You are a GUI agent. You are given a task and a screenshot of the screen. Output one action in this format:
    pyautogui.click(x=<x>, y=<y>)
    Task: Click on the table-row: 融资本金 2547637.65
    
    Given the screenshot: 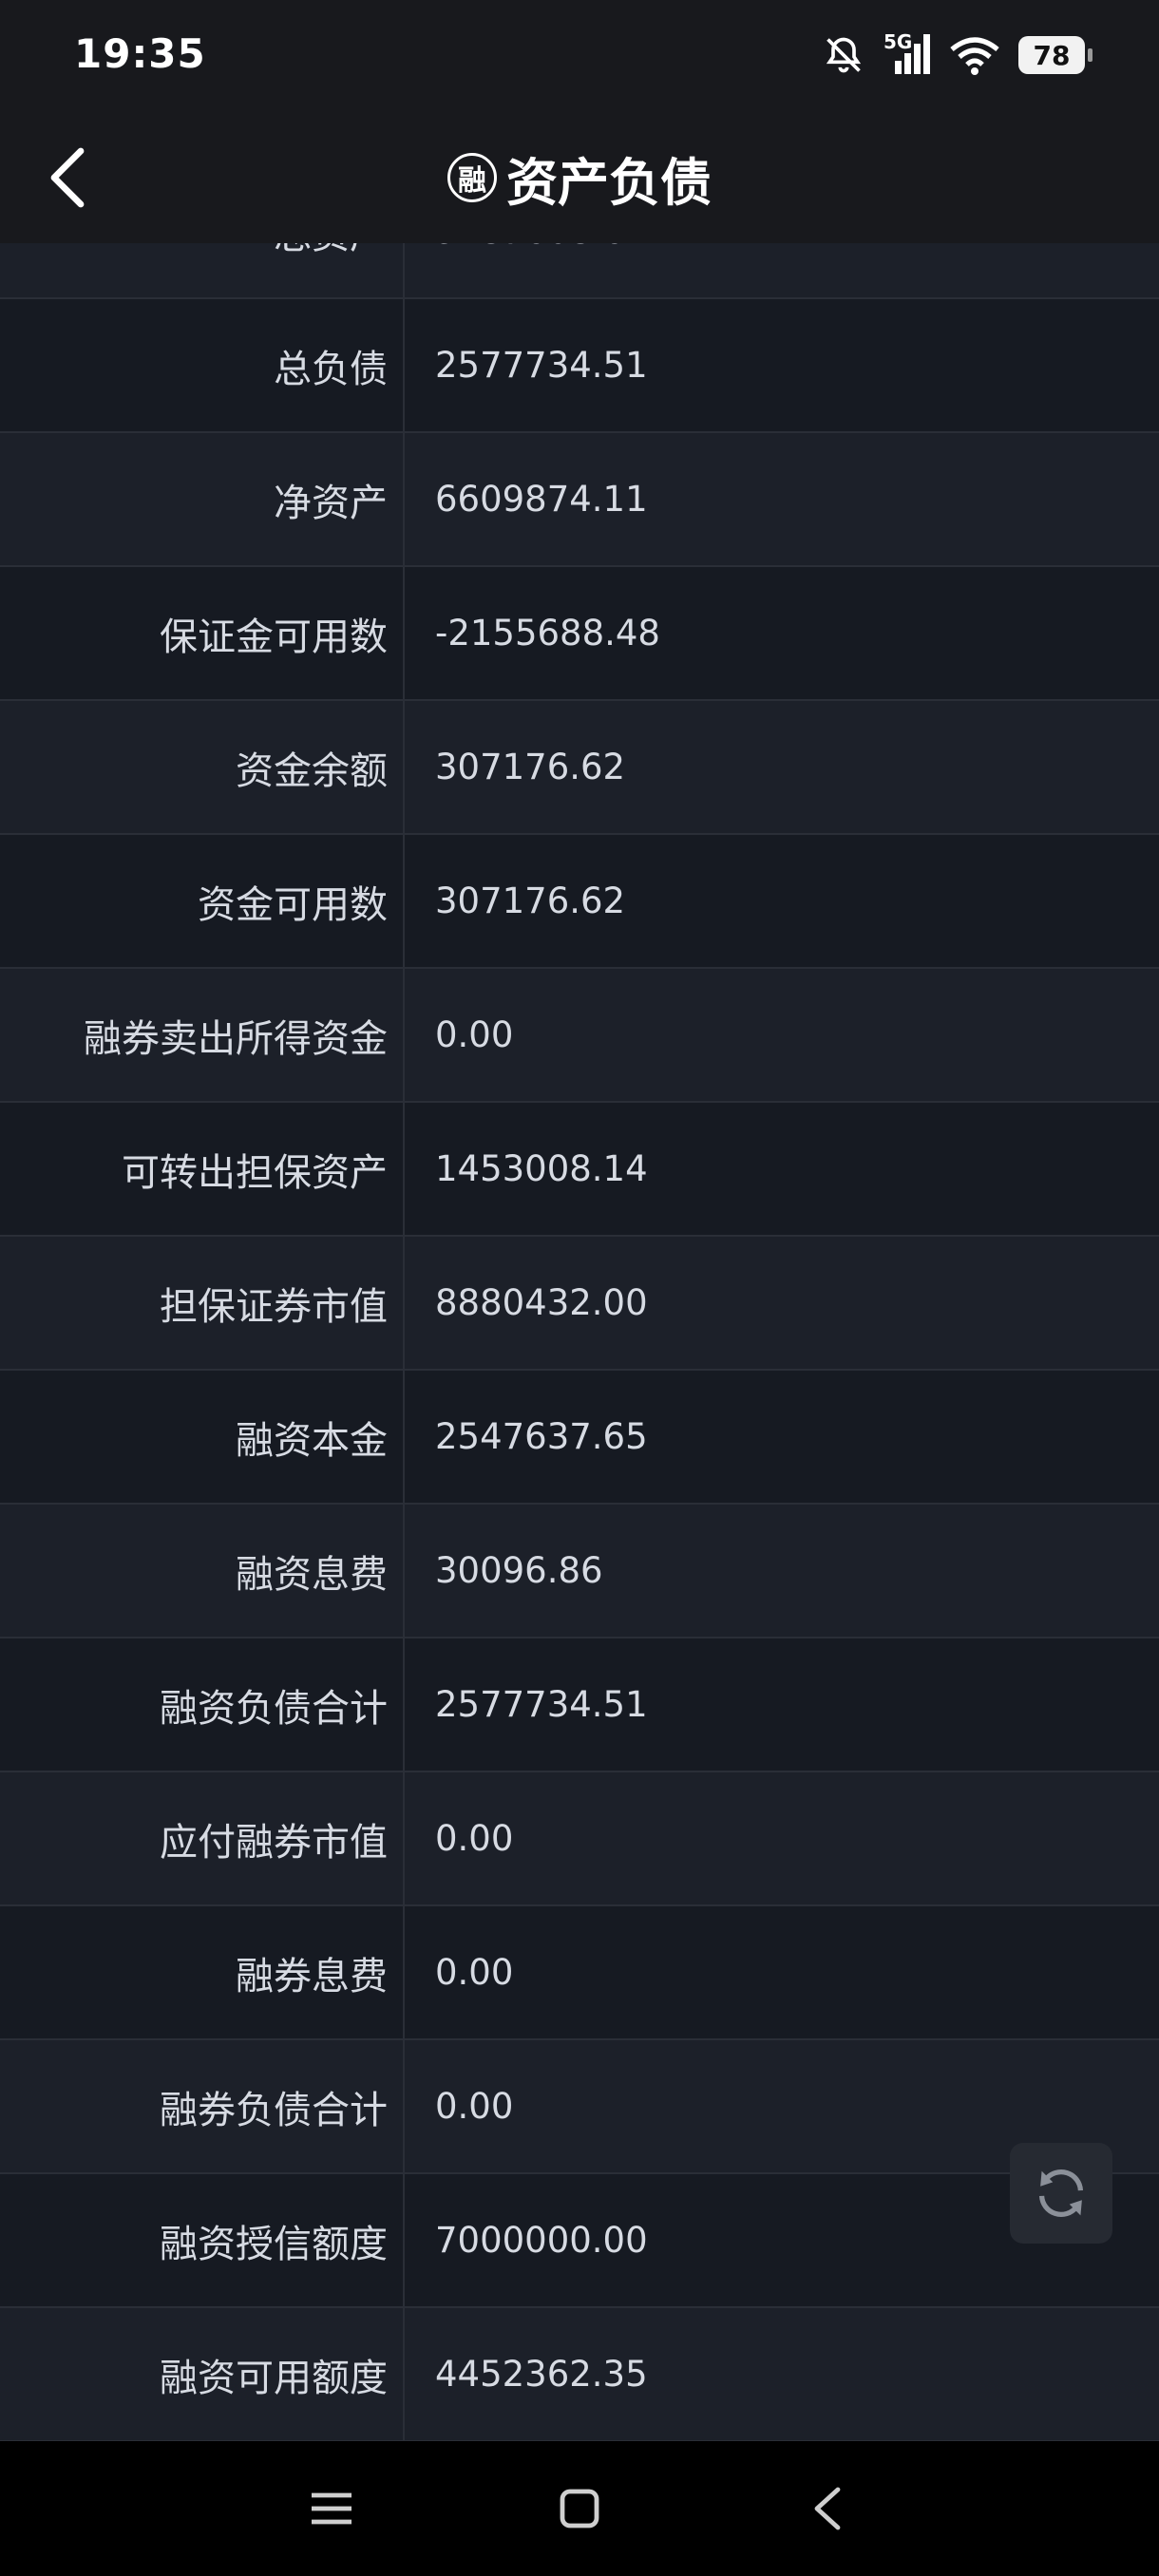 What is the action you would take?
    pyautogui.click(x=579, y=1438)
    